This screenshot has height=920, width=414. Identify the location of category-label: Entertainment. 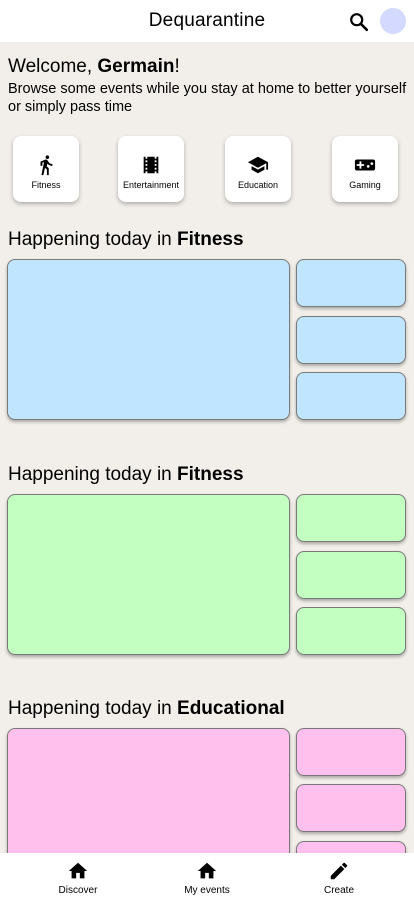
(151, 185).